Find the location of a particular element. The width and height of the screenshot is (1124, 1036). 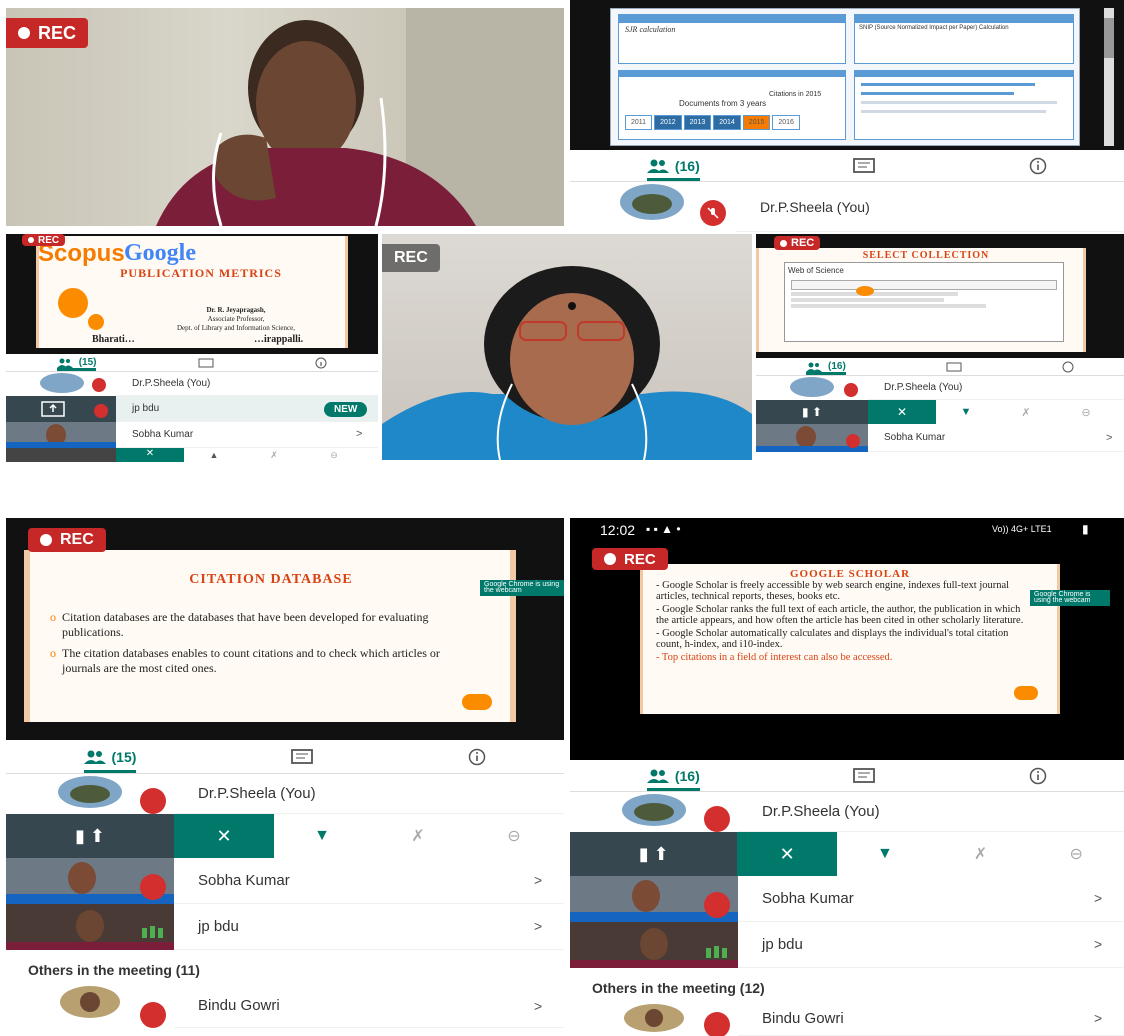

chat-icon is located at coordinates (302, 756).